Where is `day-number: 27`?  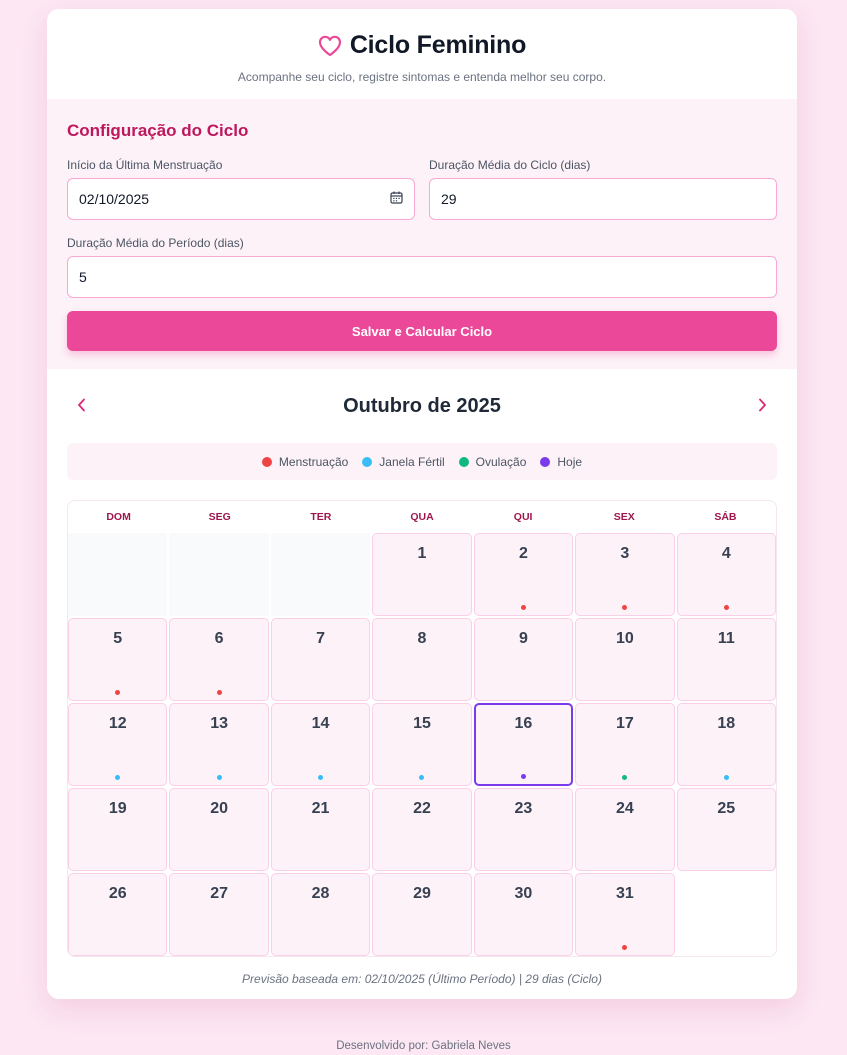
day-number: 27 is located at coordinates (219, 893).